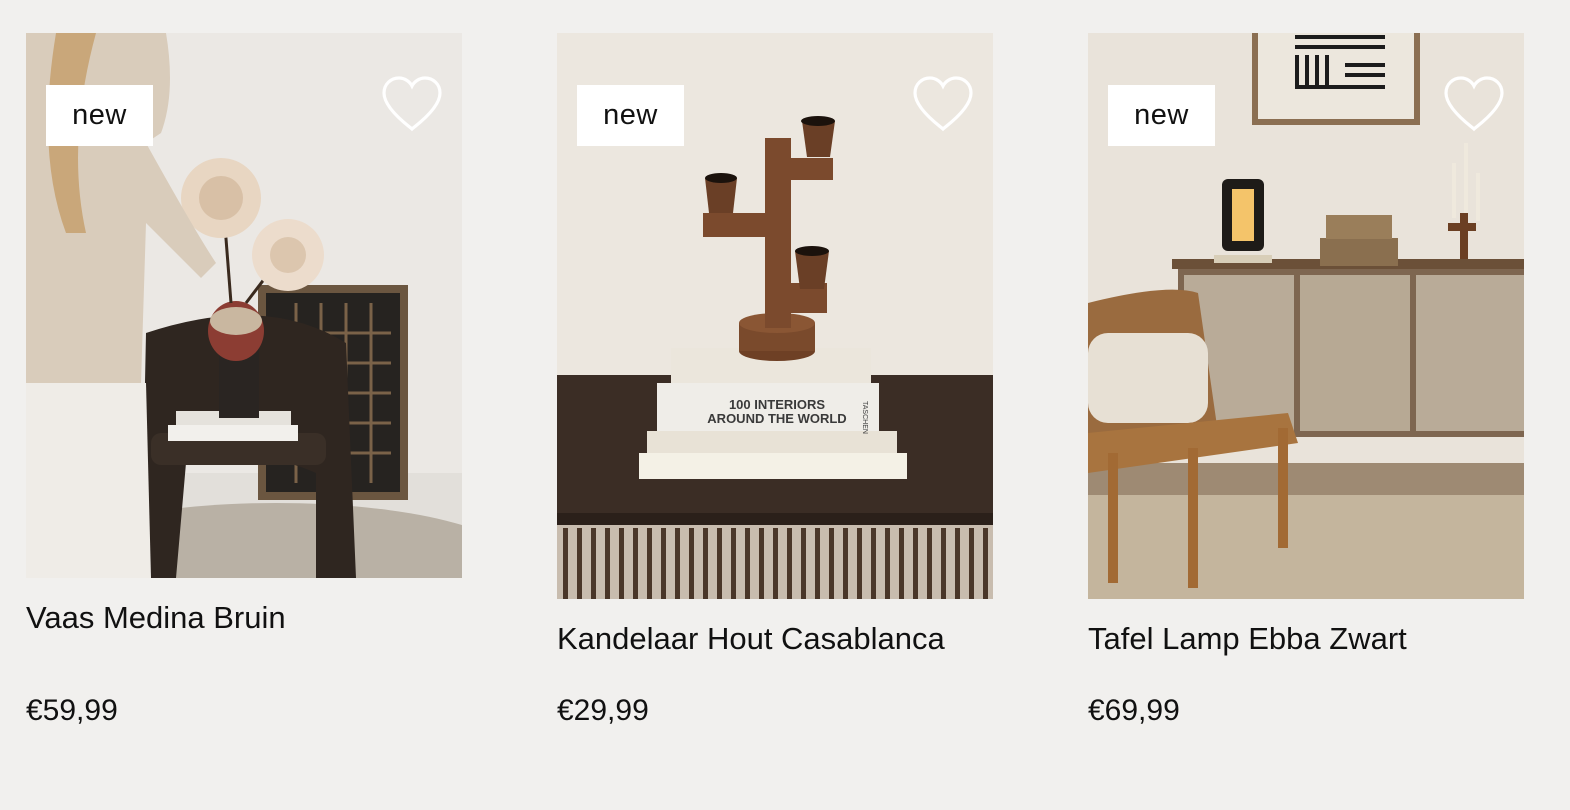 The width and height of the screenshot is (1570, 810). I want to click on book-publisher: TASCHEN, so click(864, 417).